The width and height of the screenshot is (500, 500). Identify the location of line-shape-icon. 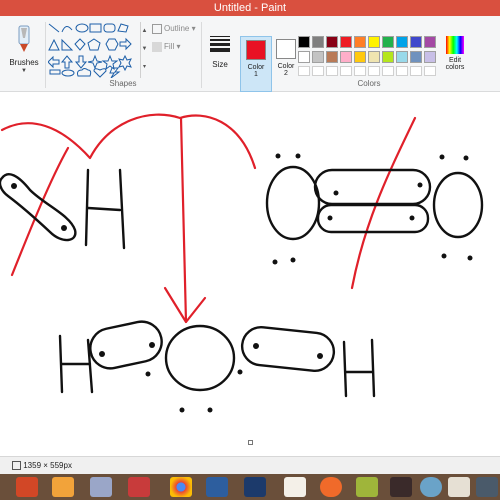
(54, 28).